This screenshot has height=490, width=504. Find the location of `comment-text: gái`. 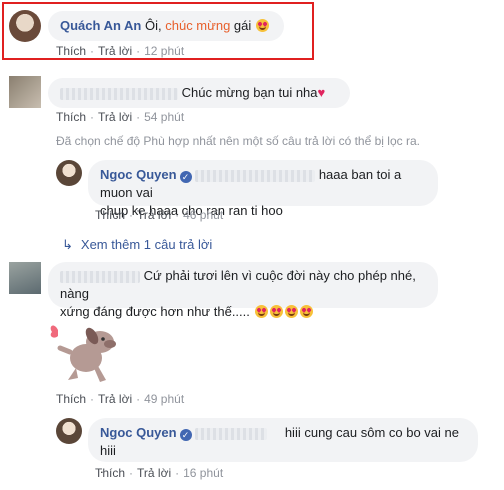

comment-text: gái is located at coordinates (241, 25).